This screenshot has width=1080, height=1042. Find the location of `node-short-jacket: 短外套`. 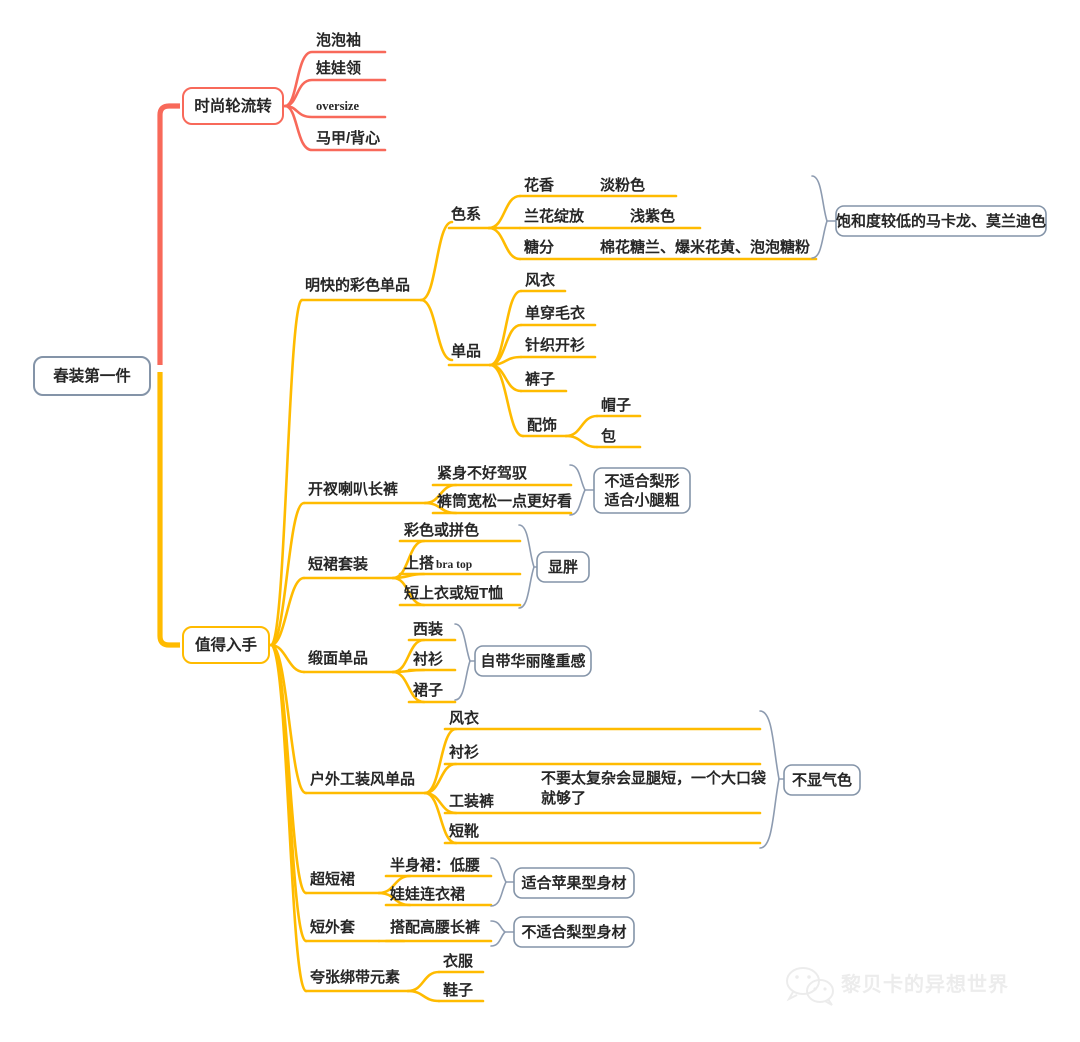

node-short-jacket: 短外套 is located at coordinates (333, 927).